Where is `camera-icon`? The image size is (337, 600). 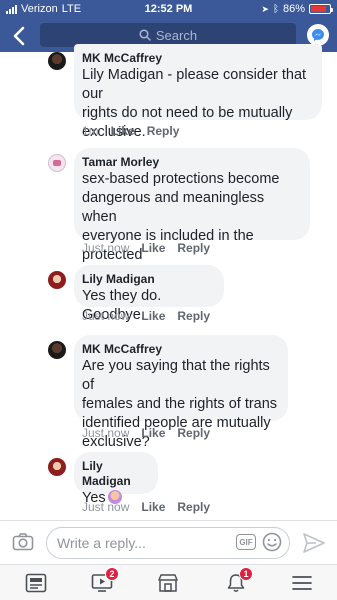 camera-icon is located at coordinates (23, 542).